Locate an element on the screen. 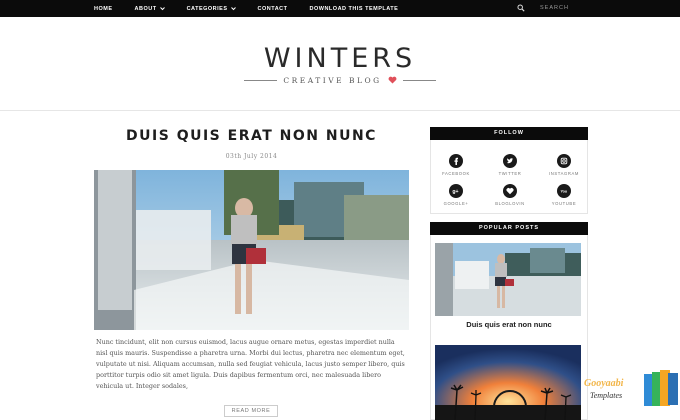 The image size is (680, 420). post-title: Duis quis erat non nunc is located at coordinates (251, 136).